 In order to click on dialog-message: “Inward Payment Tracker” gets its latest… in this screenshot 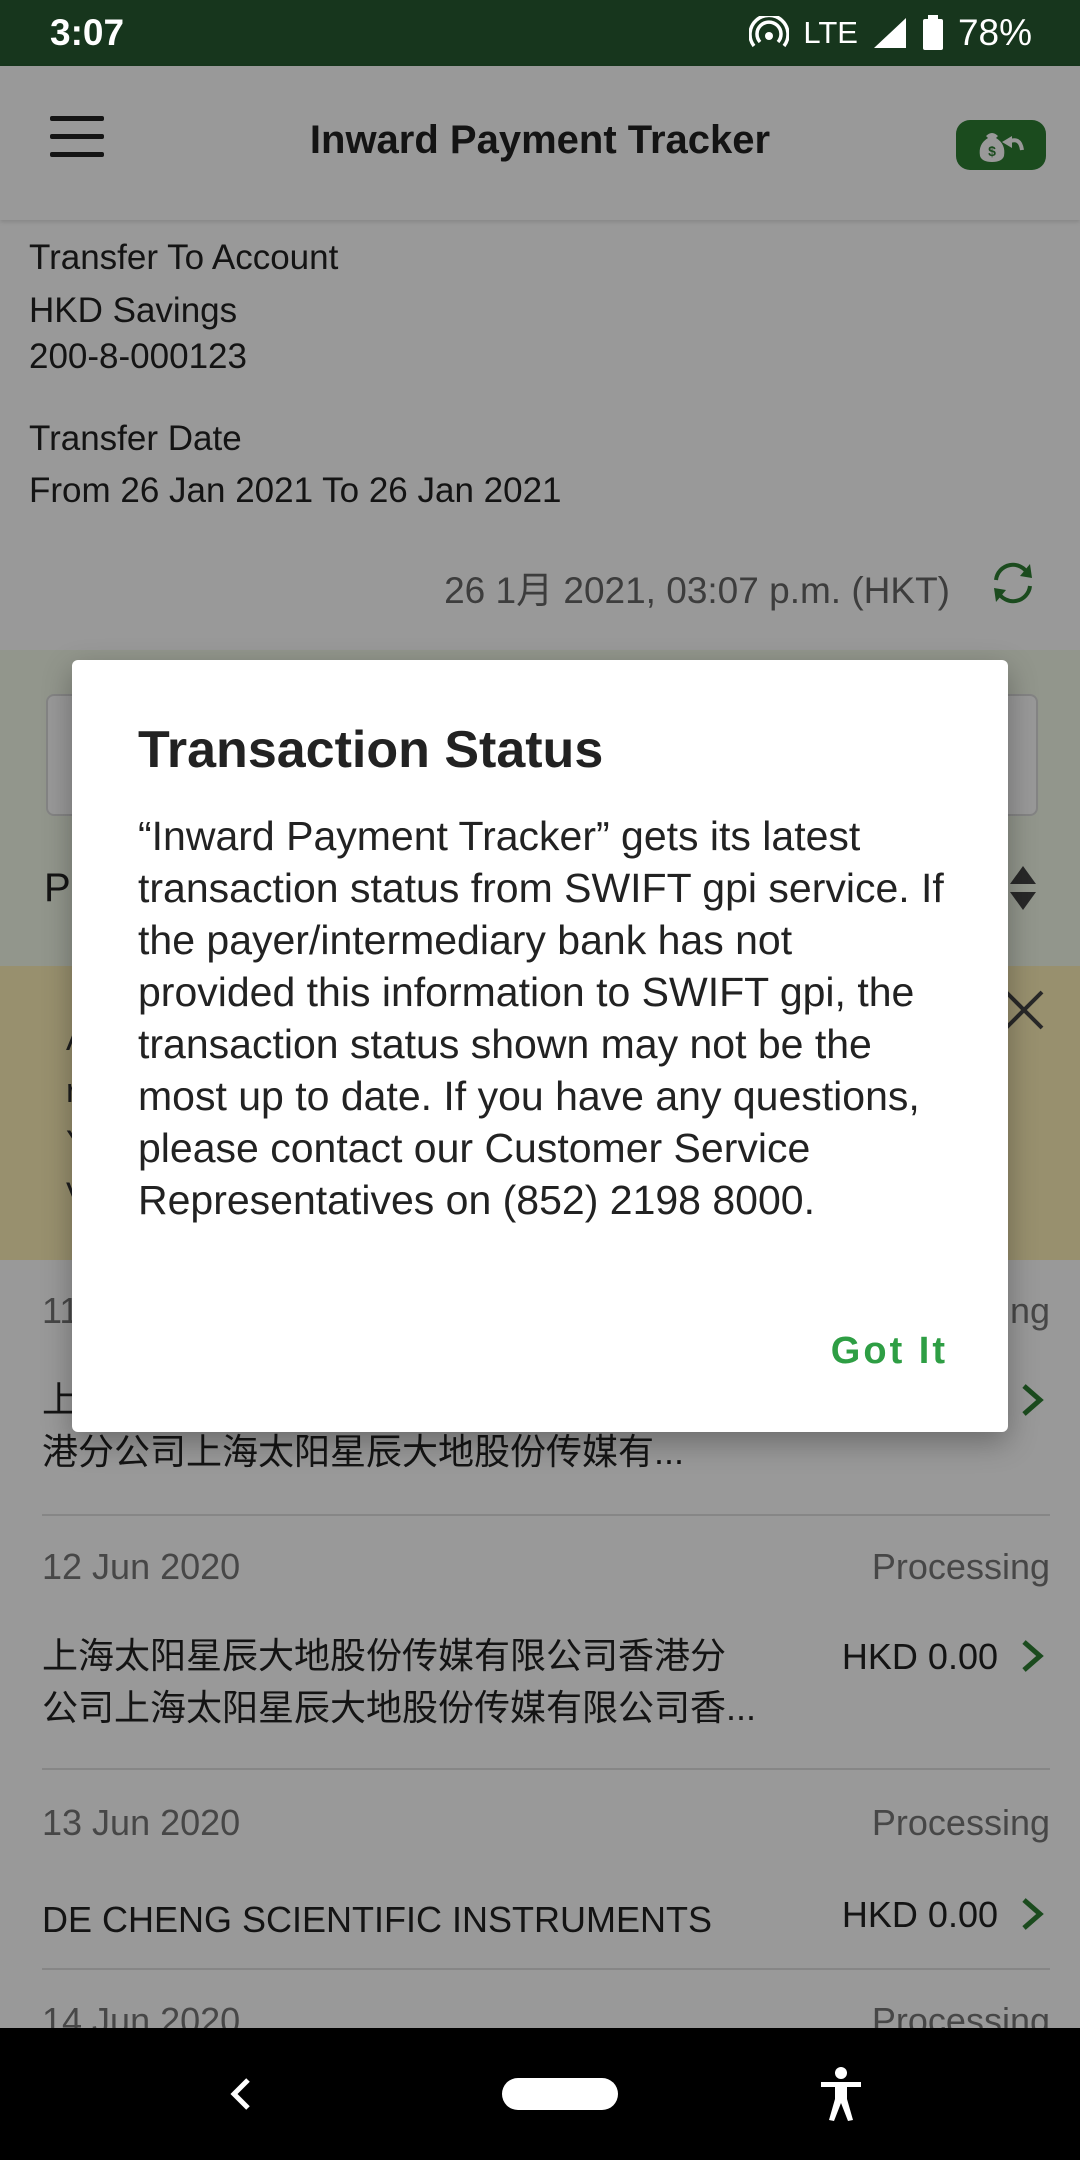, I will do `click(541, 1018)`.